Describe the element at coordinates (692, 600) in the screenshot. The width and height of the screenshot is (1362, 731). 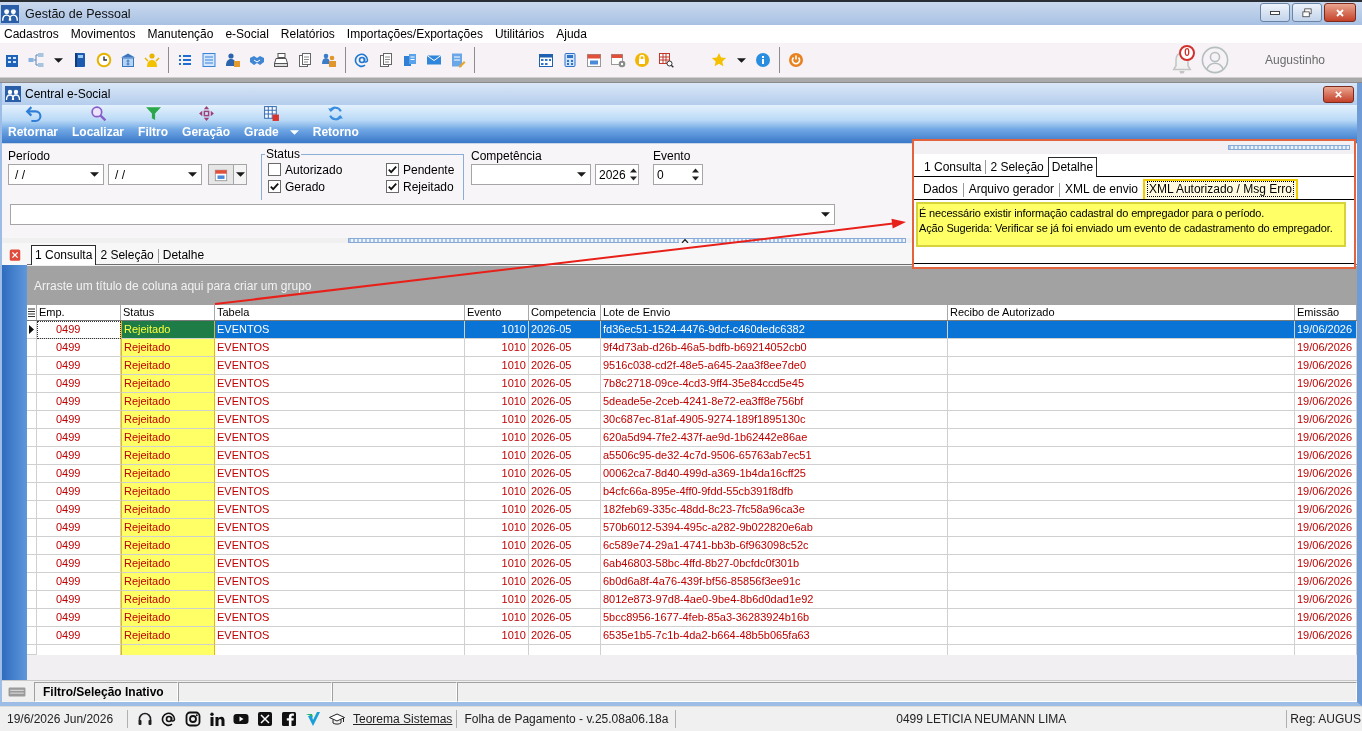
I see `table-row: 0499 Rejeitado EVENTOS 1010 2026-05 8012e873-97d8-4ae0-9be4-8b6d0dad1e92 19/06/2026` at that location.